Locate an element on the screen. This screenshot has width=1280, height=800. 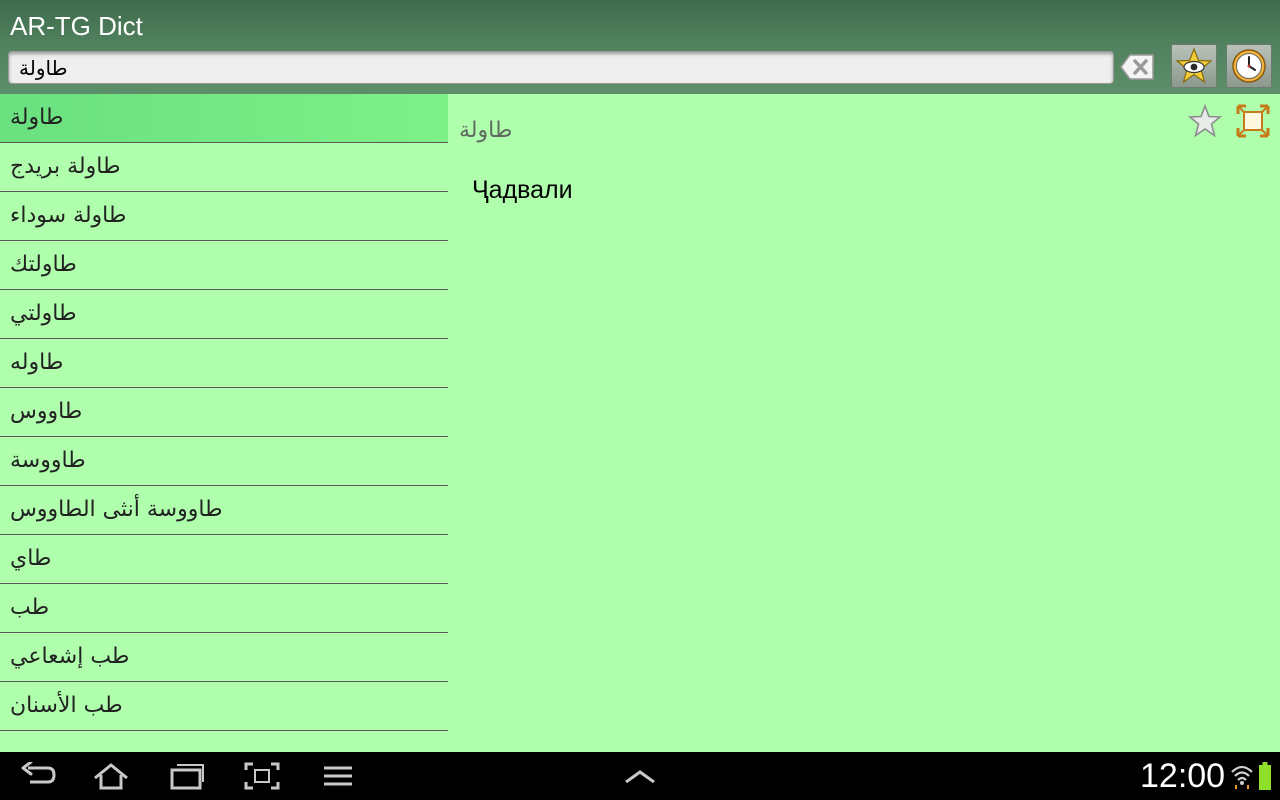
fullscreen-button is located at coordinates (1253, 121).